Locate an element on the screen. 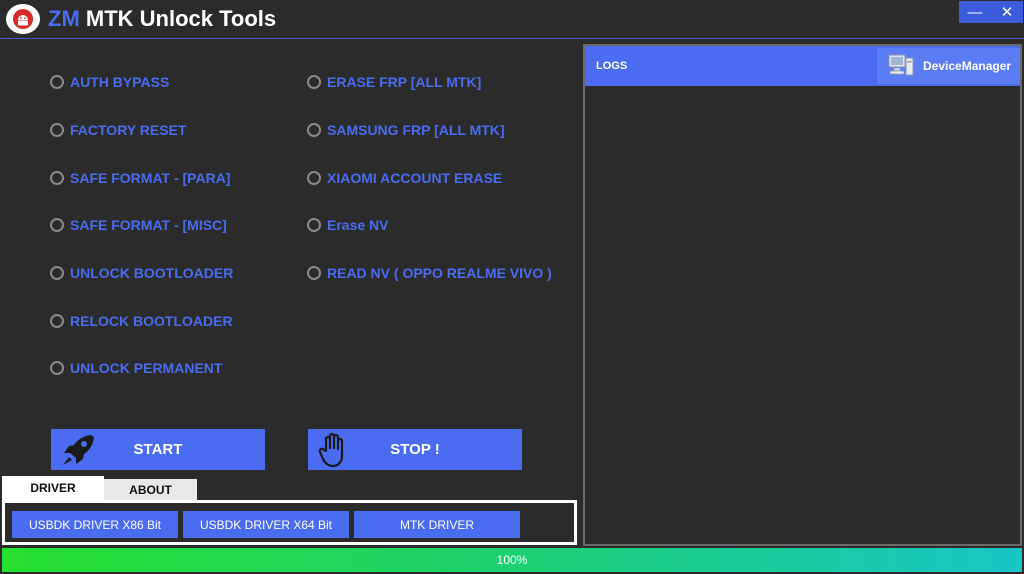 The height and width of the screenshot is (574, 1024). option-read-nv: READ NV ( OPPO REALME VIVO ) is located at coordinates (429, 273).